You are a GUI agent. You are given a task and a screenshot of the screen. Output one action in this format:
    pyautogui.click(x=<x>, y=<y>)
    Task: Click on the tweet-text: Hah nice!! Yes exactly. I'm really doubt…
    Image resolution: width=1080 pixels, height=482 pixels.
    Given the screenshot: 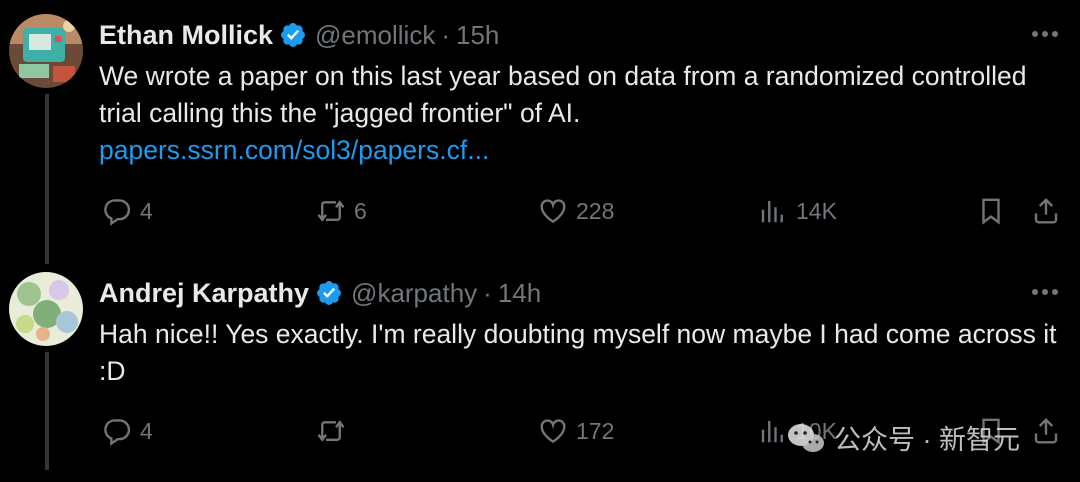 What is the action you would take?
    pyautogui.click(x=579, y=353)
    